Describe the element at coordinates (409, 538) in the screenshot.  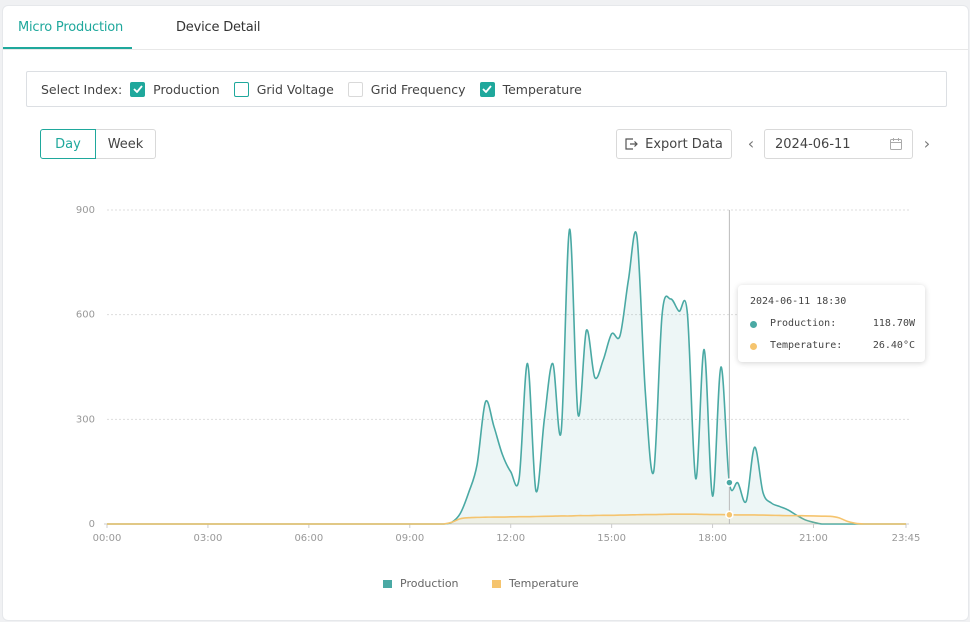
I see `x-tick-label: 09:00` at that location.